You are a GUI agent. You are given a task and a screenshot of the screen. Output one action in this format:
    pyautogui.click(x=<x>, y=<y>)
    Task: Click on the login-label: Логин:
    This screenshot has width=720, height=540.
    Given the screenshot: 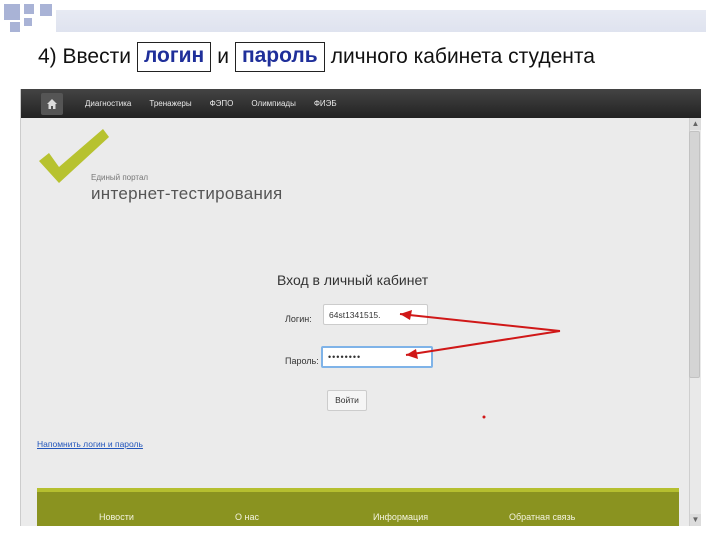 What is the action you would take?
    pyautogui.click(x=298, y=319)
    